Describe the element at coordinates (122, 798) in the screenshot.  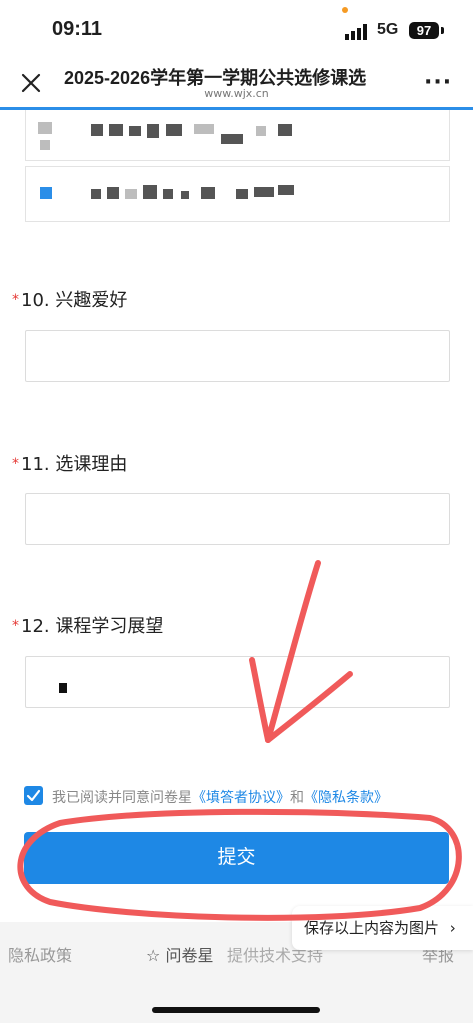
I see `agreement-prefix: 我已阅读并同意问卷星` at that location.